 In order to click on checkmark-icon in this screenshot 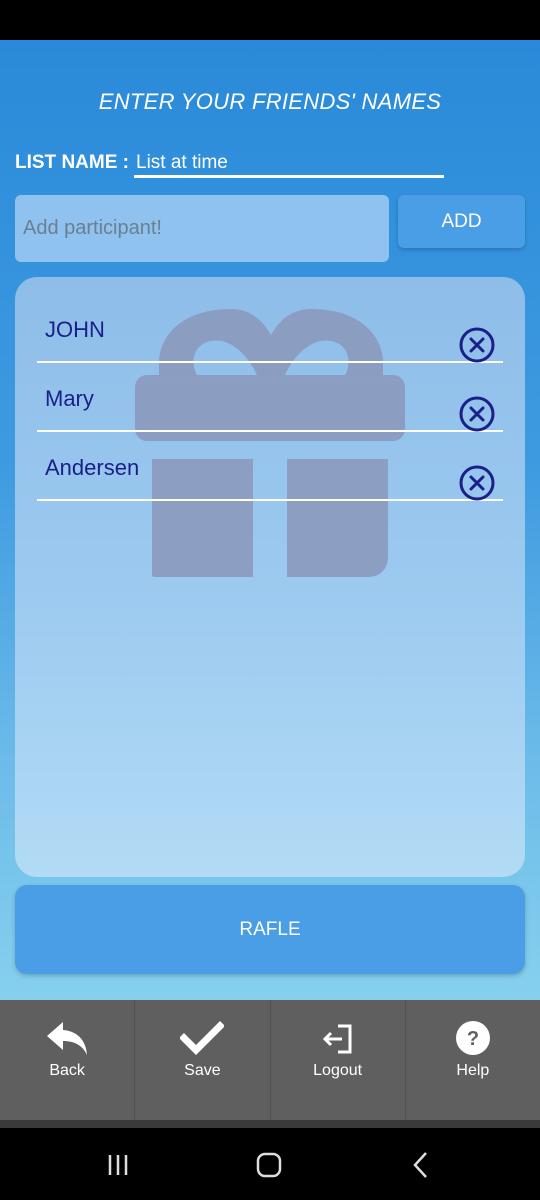, I will do `click(202, 1038)`.